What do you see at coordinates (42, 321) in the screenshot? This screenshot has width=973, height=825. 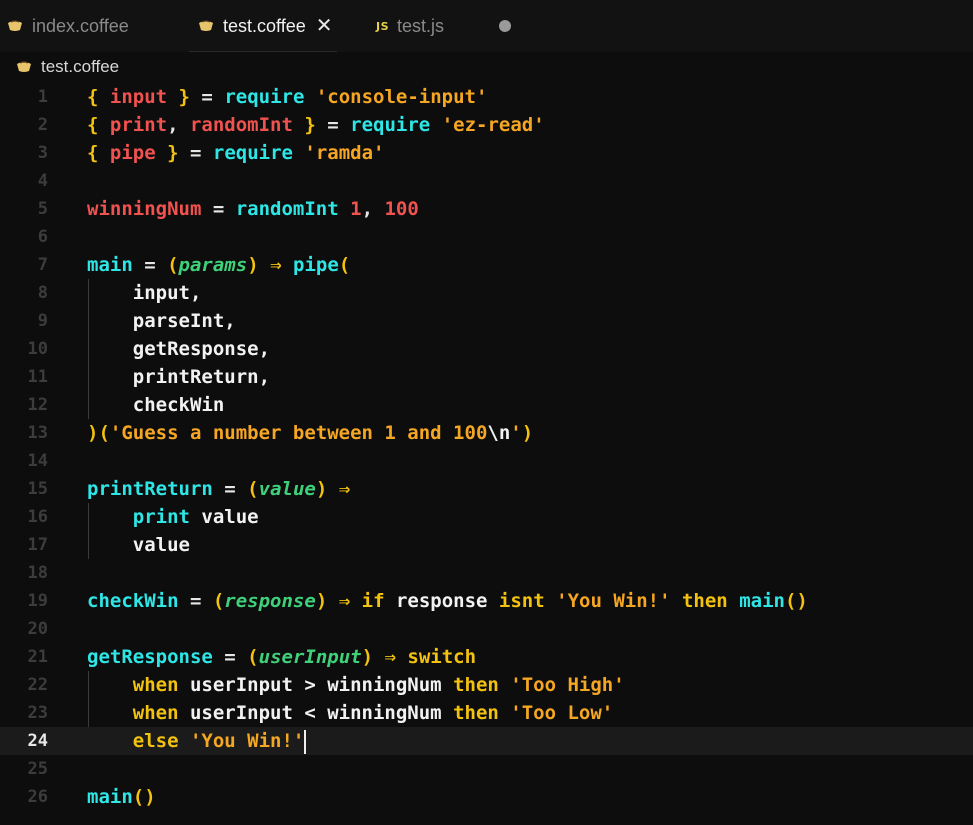 I see `line-number: 9` at bounding box center [42, 321].